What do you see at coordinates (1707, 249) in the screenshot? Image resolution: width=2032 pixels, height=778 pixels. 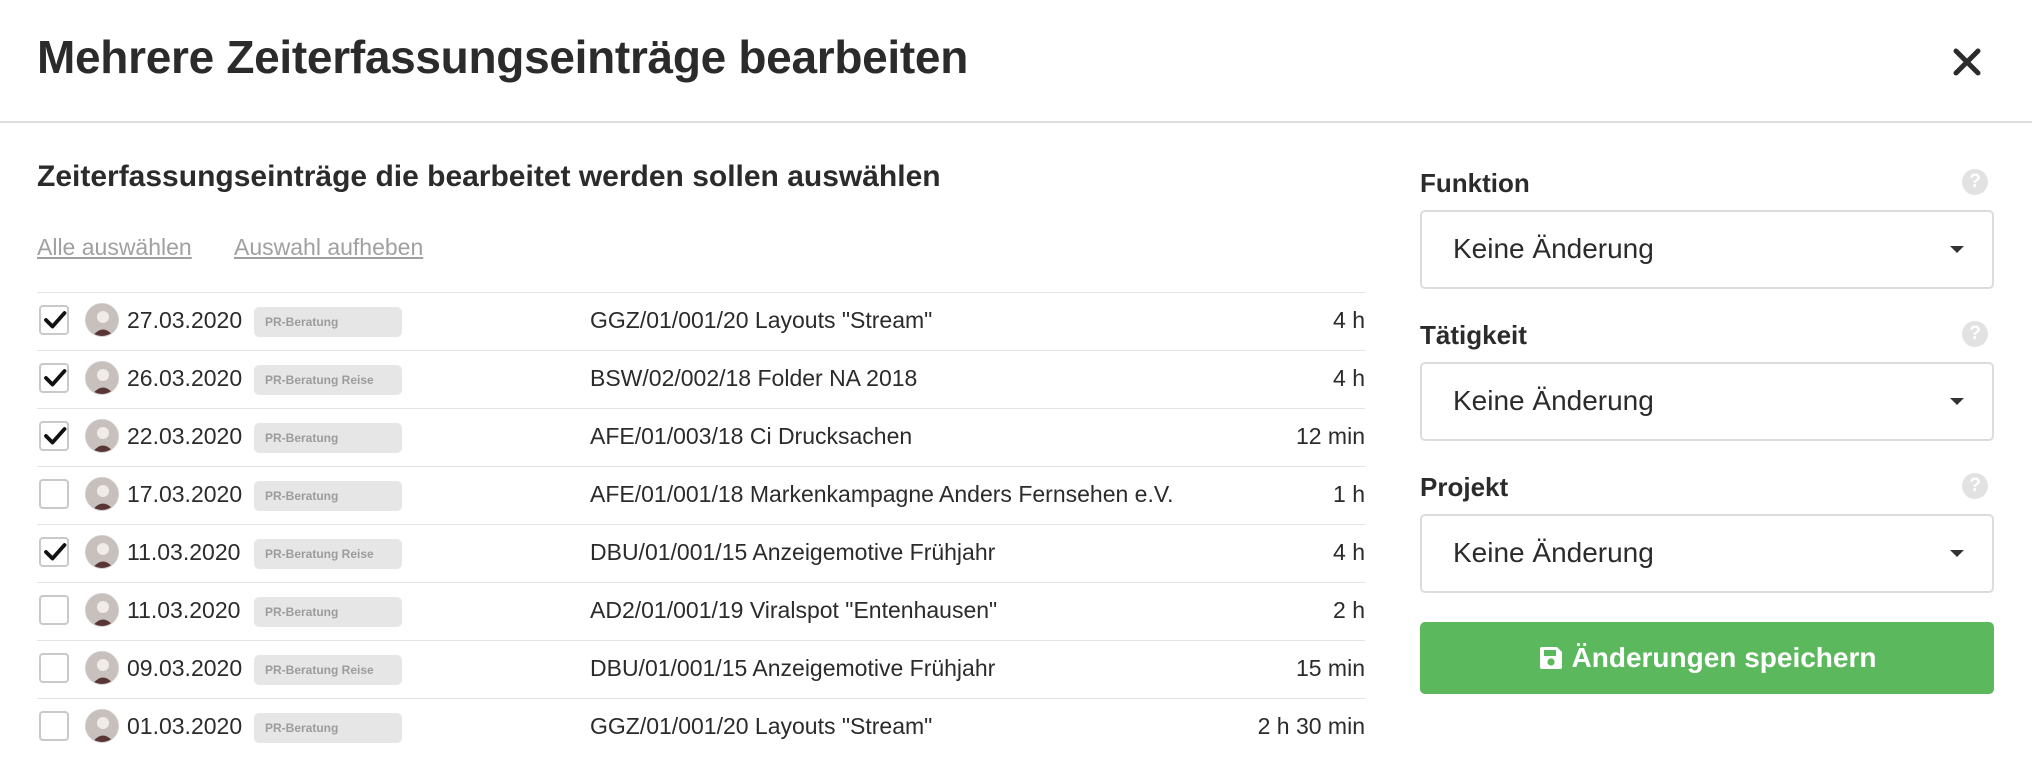 I see `funktion-select: Keine Änderung` at bounding box center [1707, 249].